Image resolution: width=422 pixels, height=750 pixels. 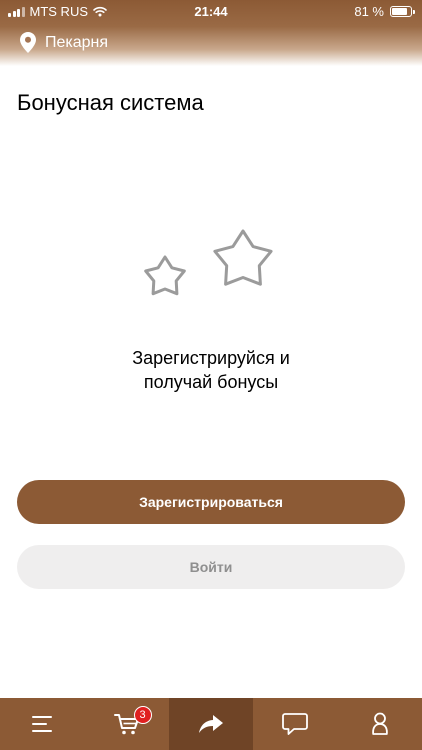 I want to click on battery-icon, so click(x=402, y=11).